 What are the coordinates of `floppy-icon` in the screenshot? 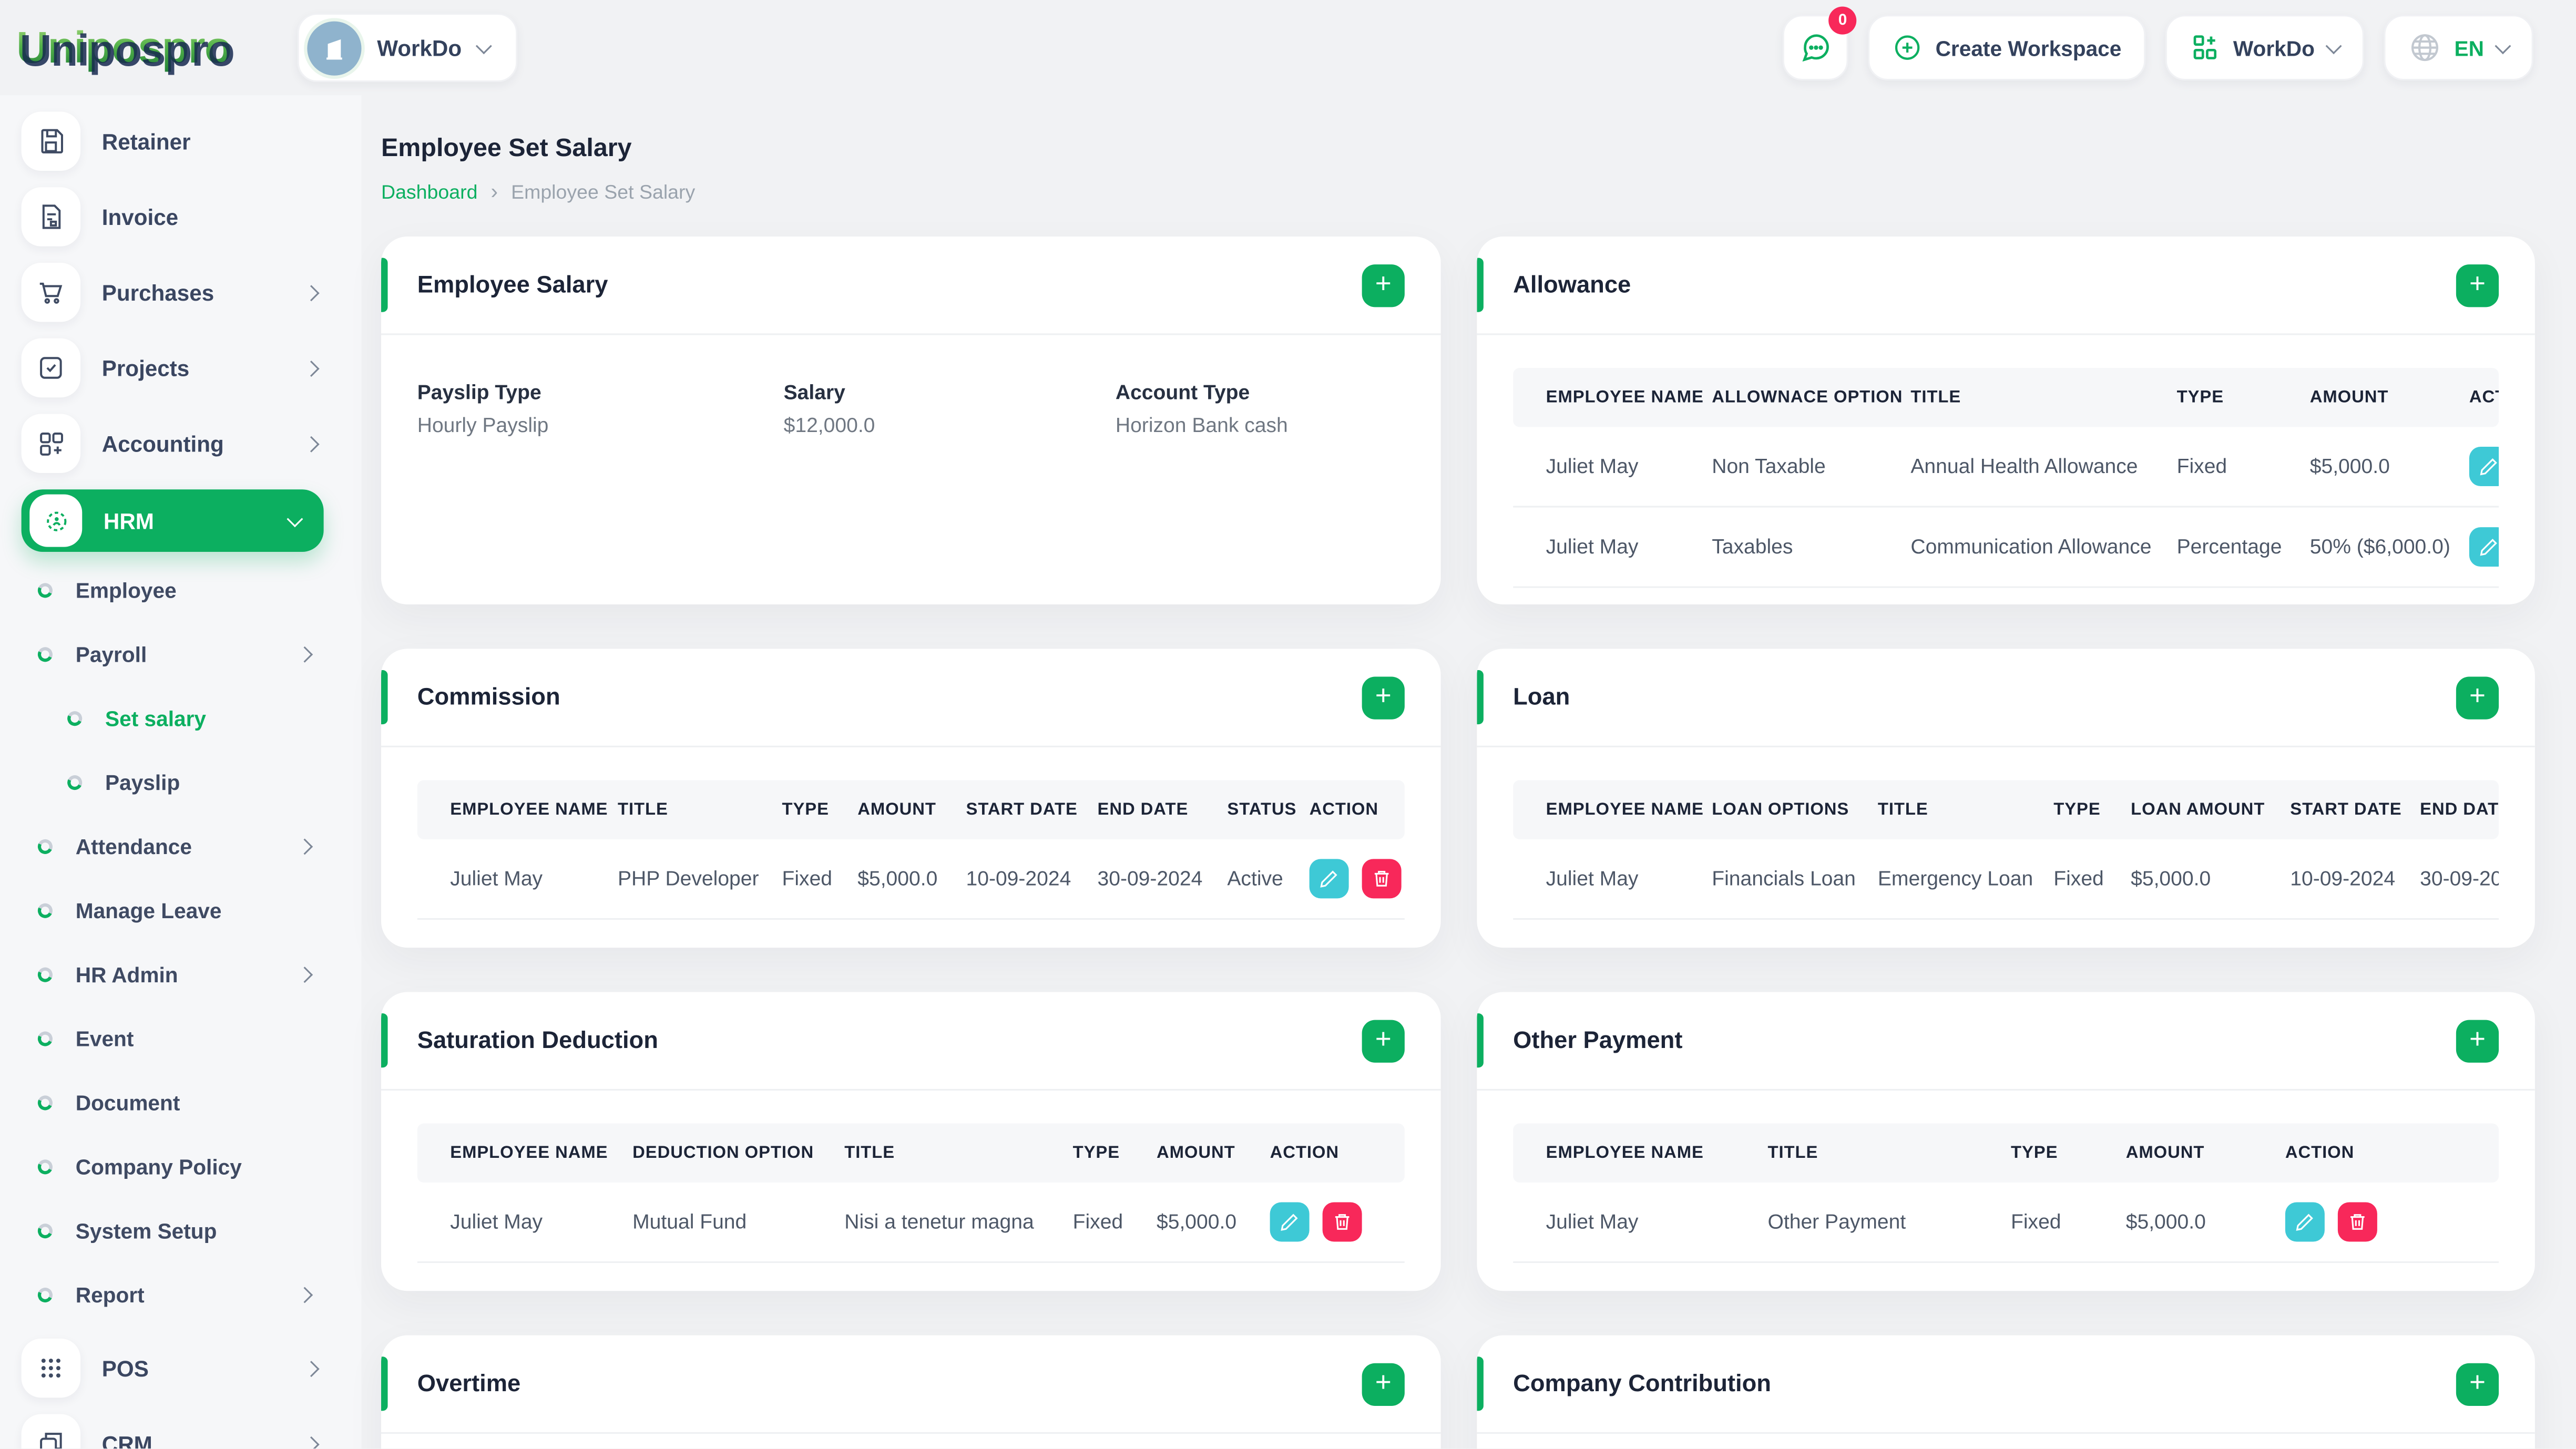 It's located at (51, 141).